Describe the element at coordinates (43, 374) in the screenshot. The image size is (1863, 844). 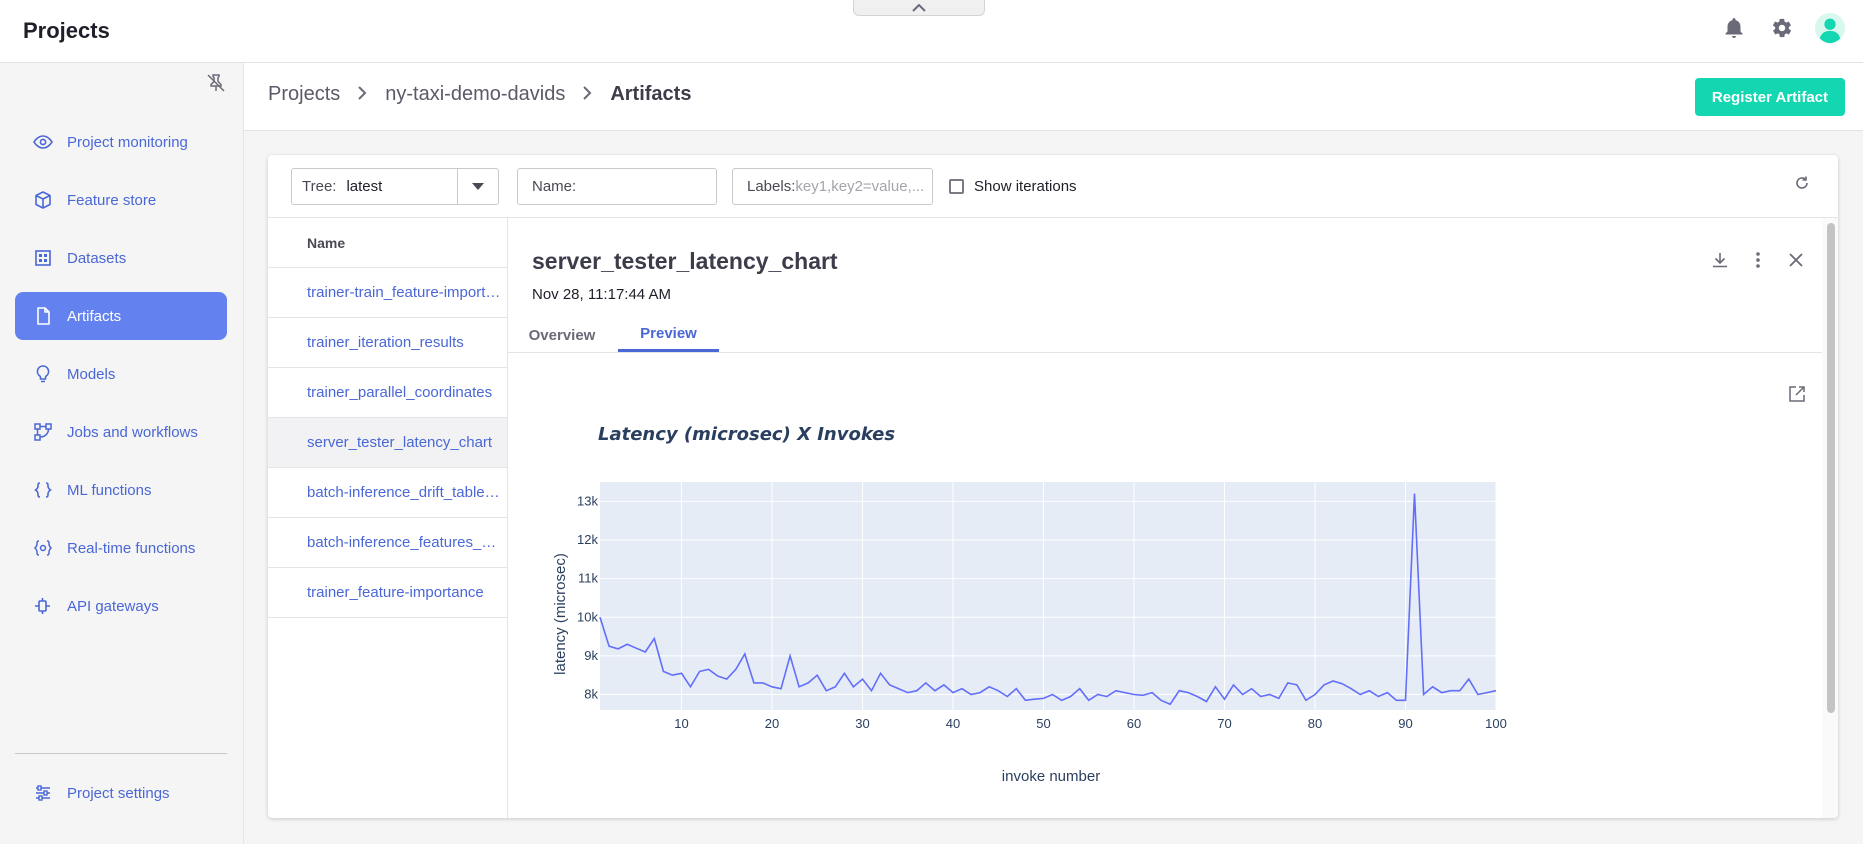
I see `bulb-icon` at that location.